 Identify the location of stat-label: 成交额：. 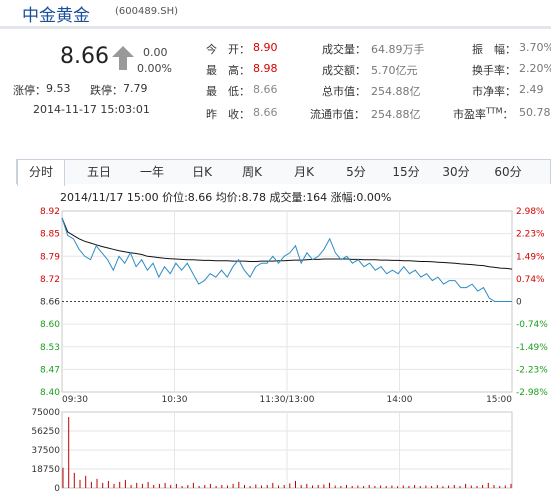
(344, 70).